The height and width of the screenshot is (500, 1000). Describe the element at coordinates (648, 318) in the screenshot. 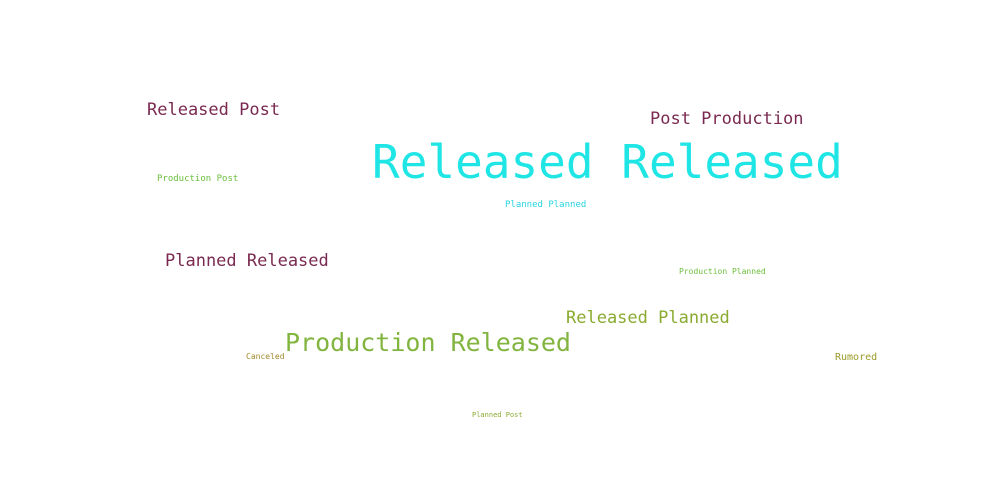

I see `word-released-planned: Released Planned` at that location.